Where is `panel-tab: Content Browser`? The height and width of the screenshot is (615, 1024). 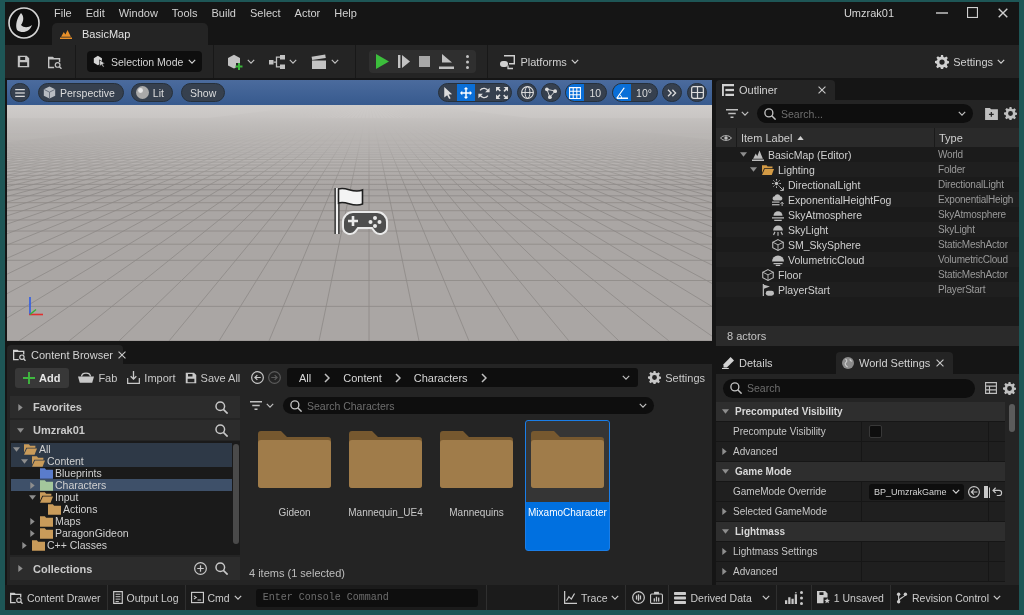
panel-tab: Content Browser is located at coordinates (65, 354).